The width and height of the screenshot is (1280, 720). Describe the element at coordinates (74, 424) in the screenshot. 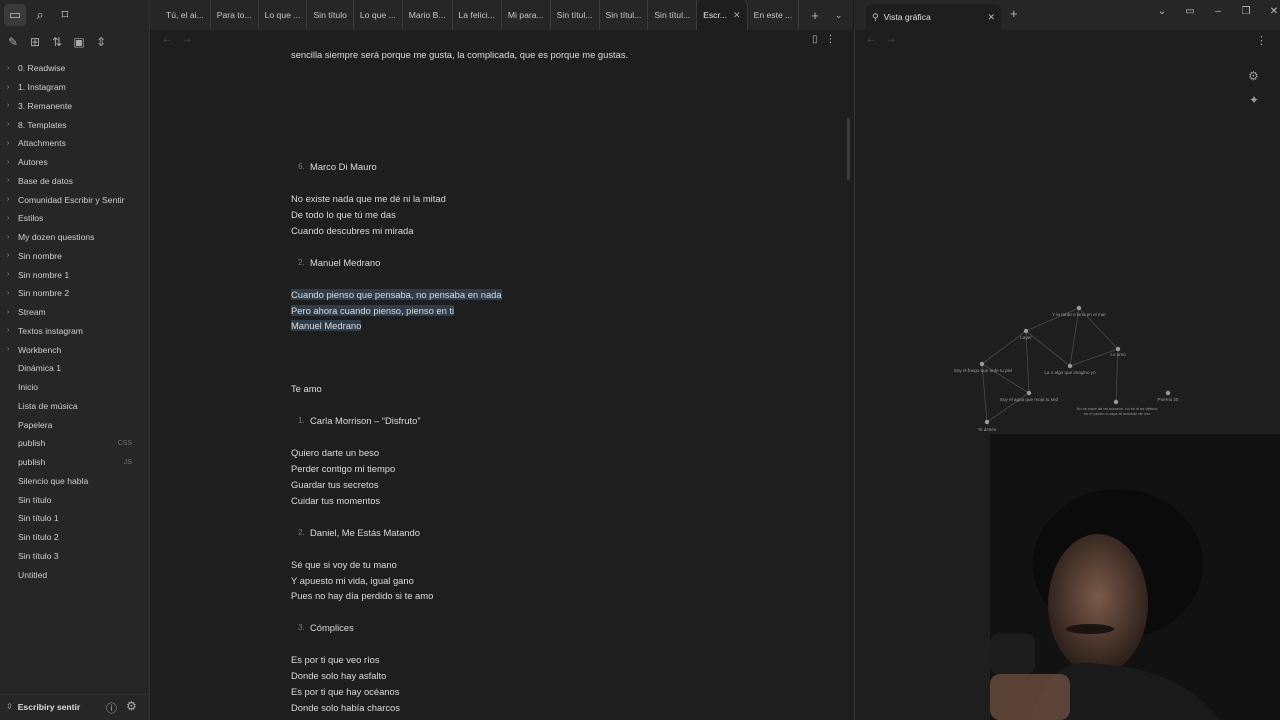

I see `file-item: Papelera` at that location.